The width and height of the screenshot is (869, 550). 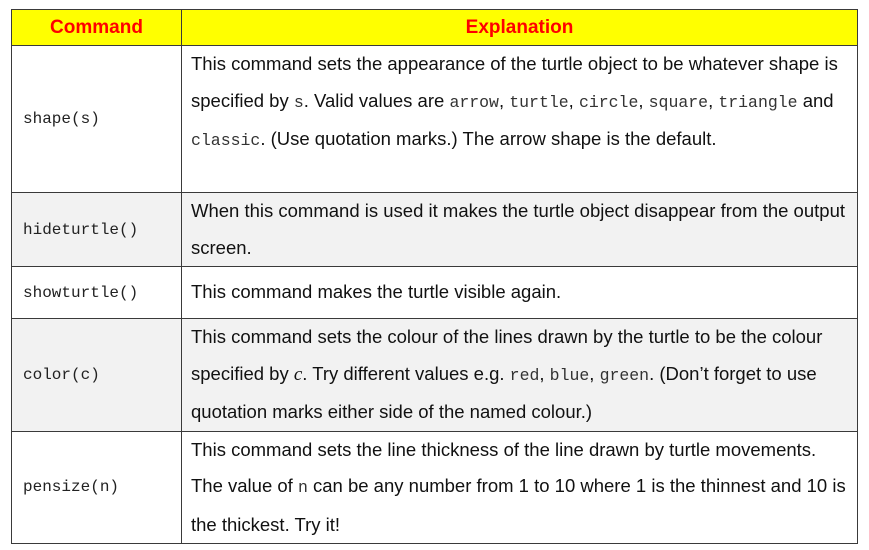 I want to click on code-term: n, so click(x=302, y=487).